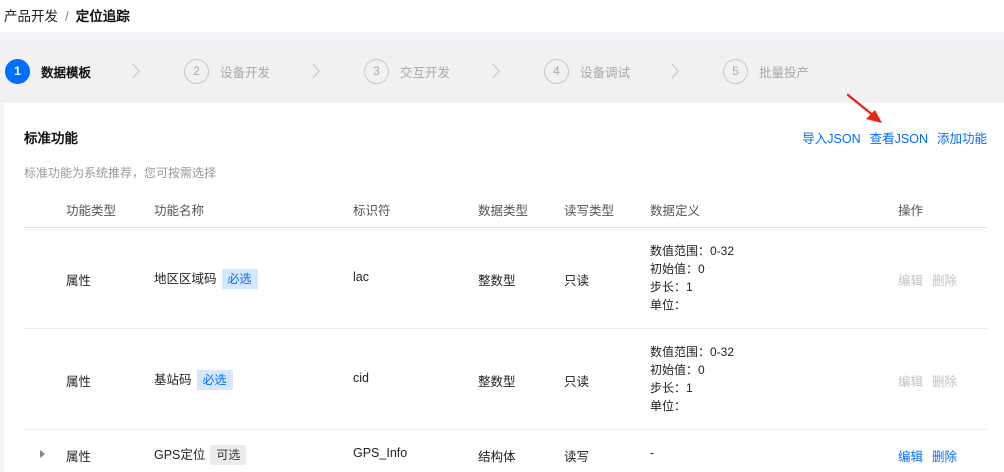 The width and height of the screenshot is (1004, 472). Describe the element at coordinates (577, 457) in the screenshot. I see `row-rw-type: 读写` at that location.